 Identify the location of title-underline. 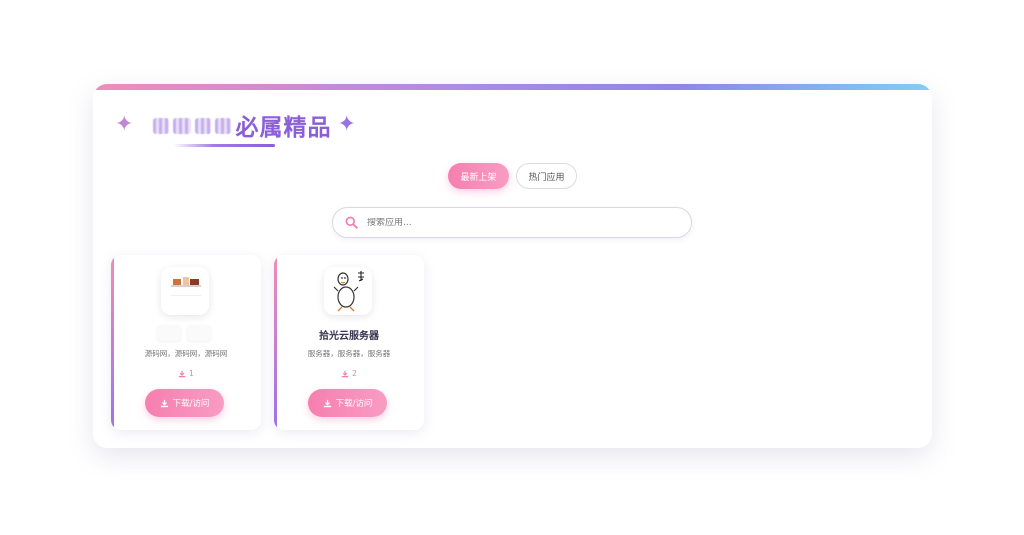
(224, 145).